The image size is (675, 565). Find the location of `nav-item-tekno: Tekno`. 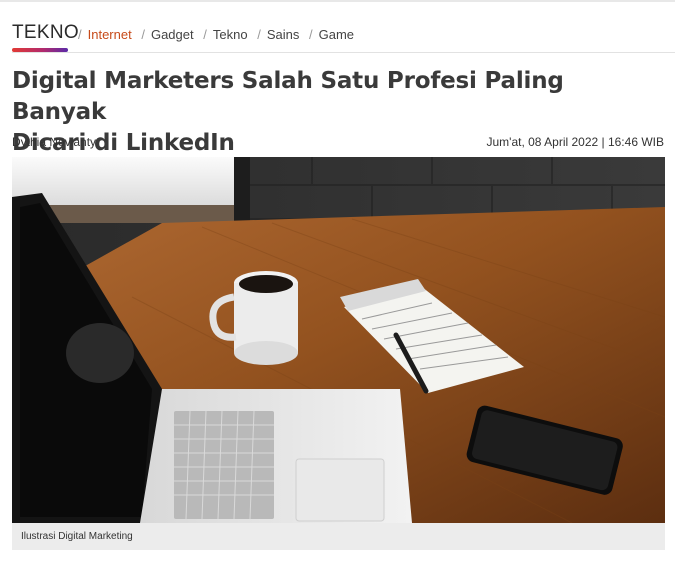

nav-item-tekno: Tekno is located at coordinates (230, 34).